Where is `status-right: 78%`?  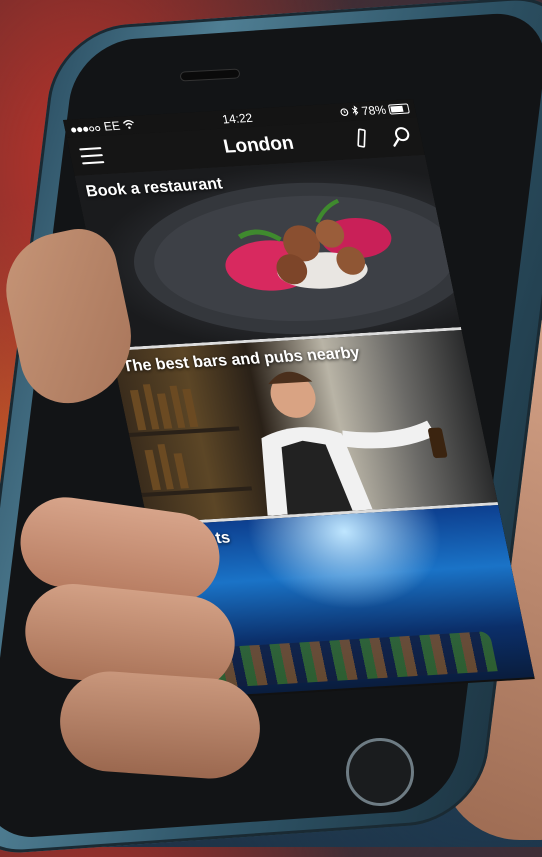 status-right: 78% is located at coordinates (374, 110).